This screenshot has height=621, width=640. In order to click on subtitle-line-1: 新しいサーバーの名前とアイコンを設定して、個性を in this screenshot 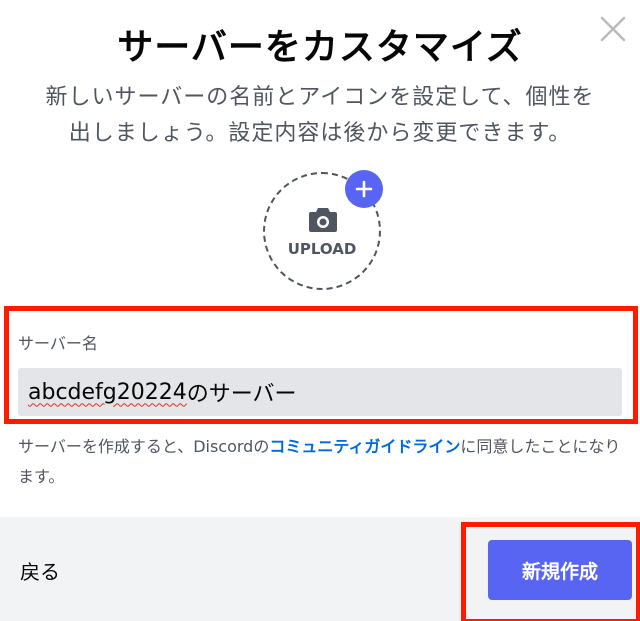, I will do `click(320, 97)`.